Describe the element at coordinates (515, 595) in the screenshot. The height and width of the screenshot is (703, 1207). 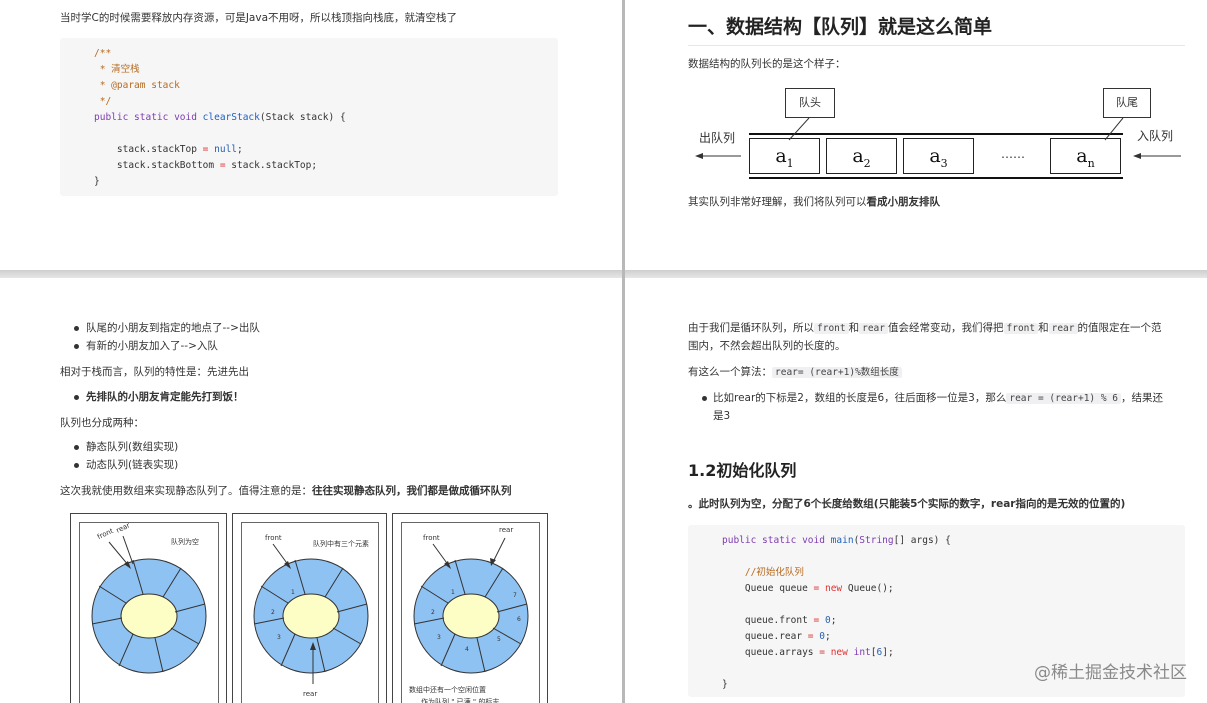
I see `slot-number: 7` at that location.